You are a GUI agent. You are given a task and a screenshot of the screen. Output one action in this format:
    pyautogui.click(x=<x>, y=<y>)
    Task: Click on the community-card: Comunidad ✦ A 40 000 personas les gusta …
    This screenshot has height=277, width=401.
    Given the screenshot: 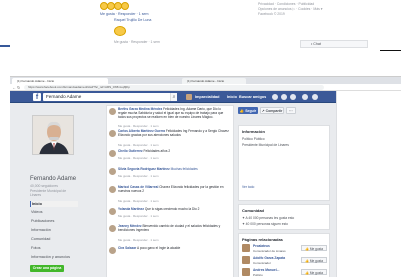 What is the action you would take?
    pyautogui.click(x=284, y=217)
    